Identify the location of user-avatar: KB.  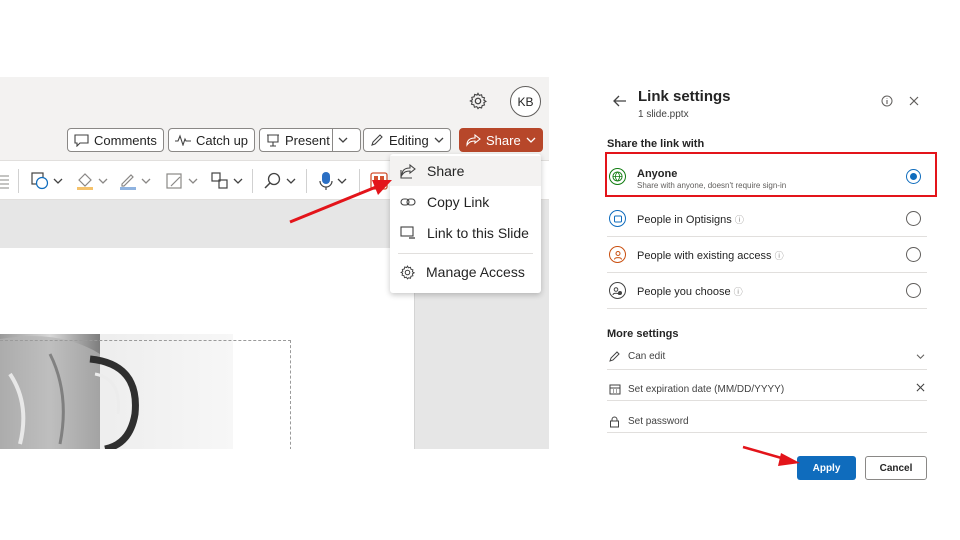
(525, 101).